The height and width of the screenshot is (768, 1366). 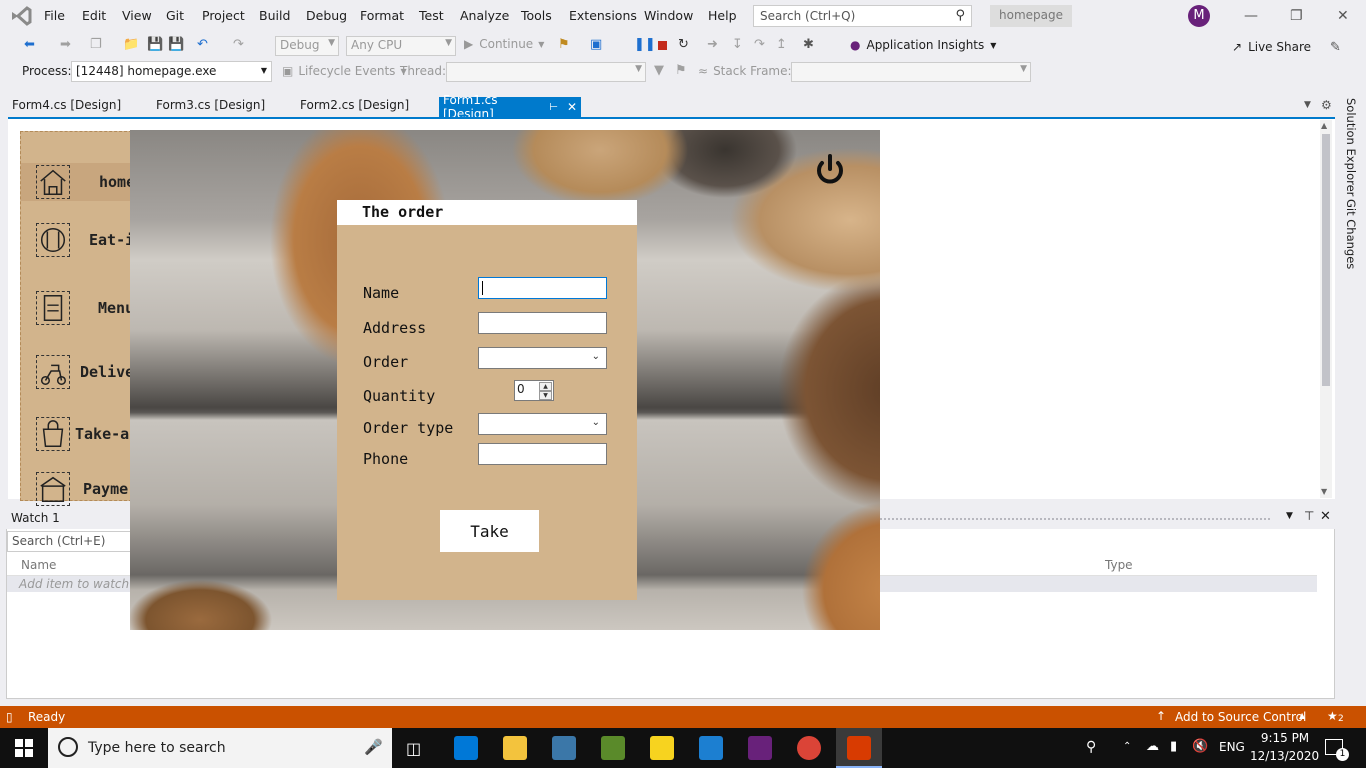 I want to click on save-icon: 💾, so click(x=155, y=44).